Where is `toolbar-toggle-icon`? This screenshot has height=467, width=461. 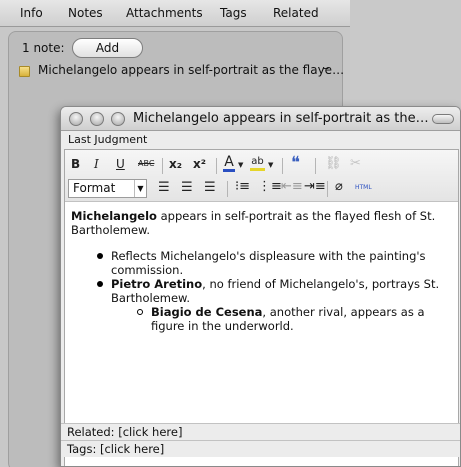
toolbar-toggle-icon is located at coordinates (443, 119).